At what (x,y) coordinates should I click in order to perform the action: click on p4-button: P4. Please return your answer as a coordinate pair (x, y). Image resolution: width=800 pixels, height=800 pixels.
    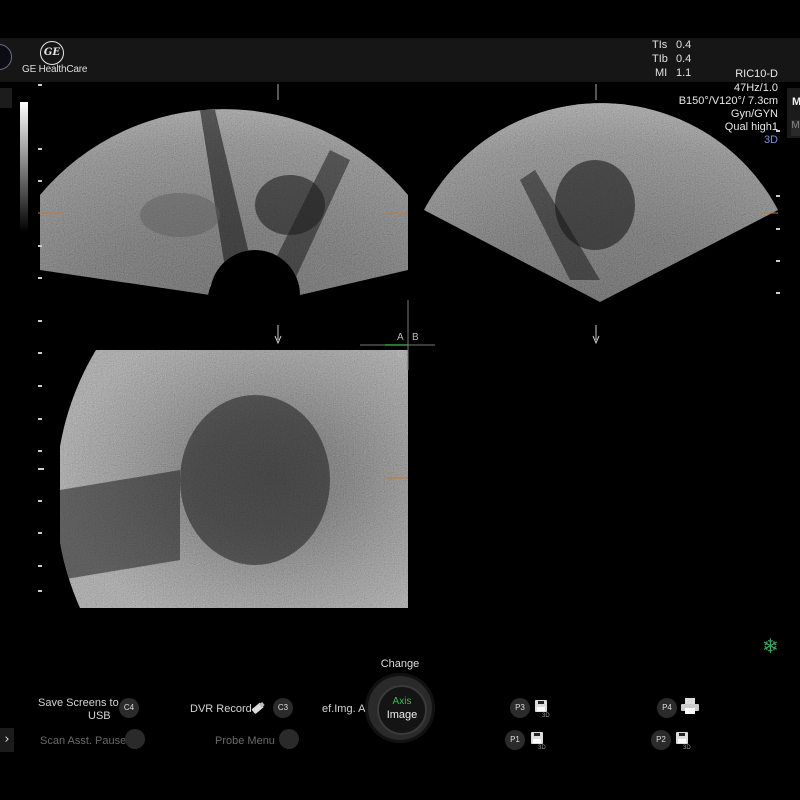
    Looking at the image, I should click on (667, 708).